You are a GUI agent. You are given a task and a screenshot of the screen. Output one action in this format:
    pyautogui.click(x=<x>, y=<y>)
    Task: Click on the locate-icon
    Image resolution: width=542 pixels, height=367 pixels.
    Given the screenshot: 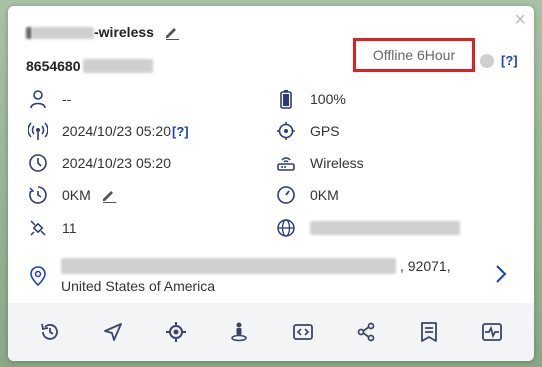 What is the action you would take?
    pyautogui.click(x=176, y=332)
    